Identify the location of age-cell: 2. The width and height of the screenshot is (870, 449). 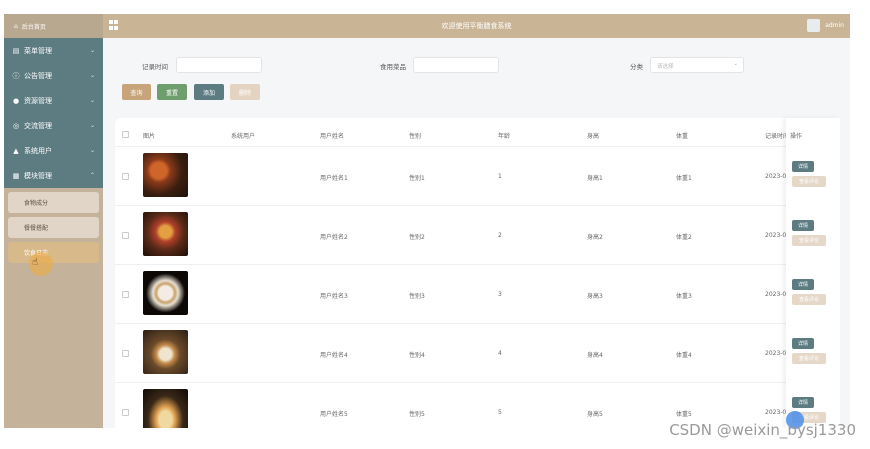
(500, 235).